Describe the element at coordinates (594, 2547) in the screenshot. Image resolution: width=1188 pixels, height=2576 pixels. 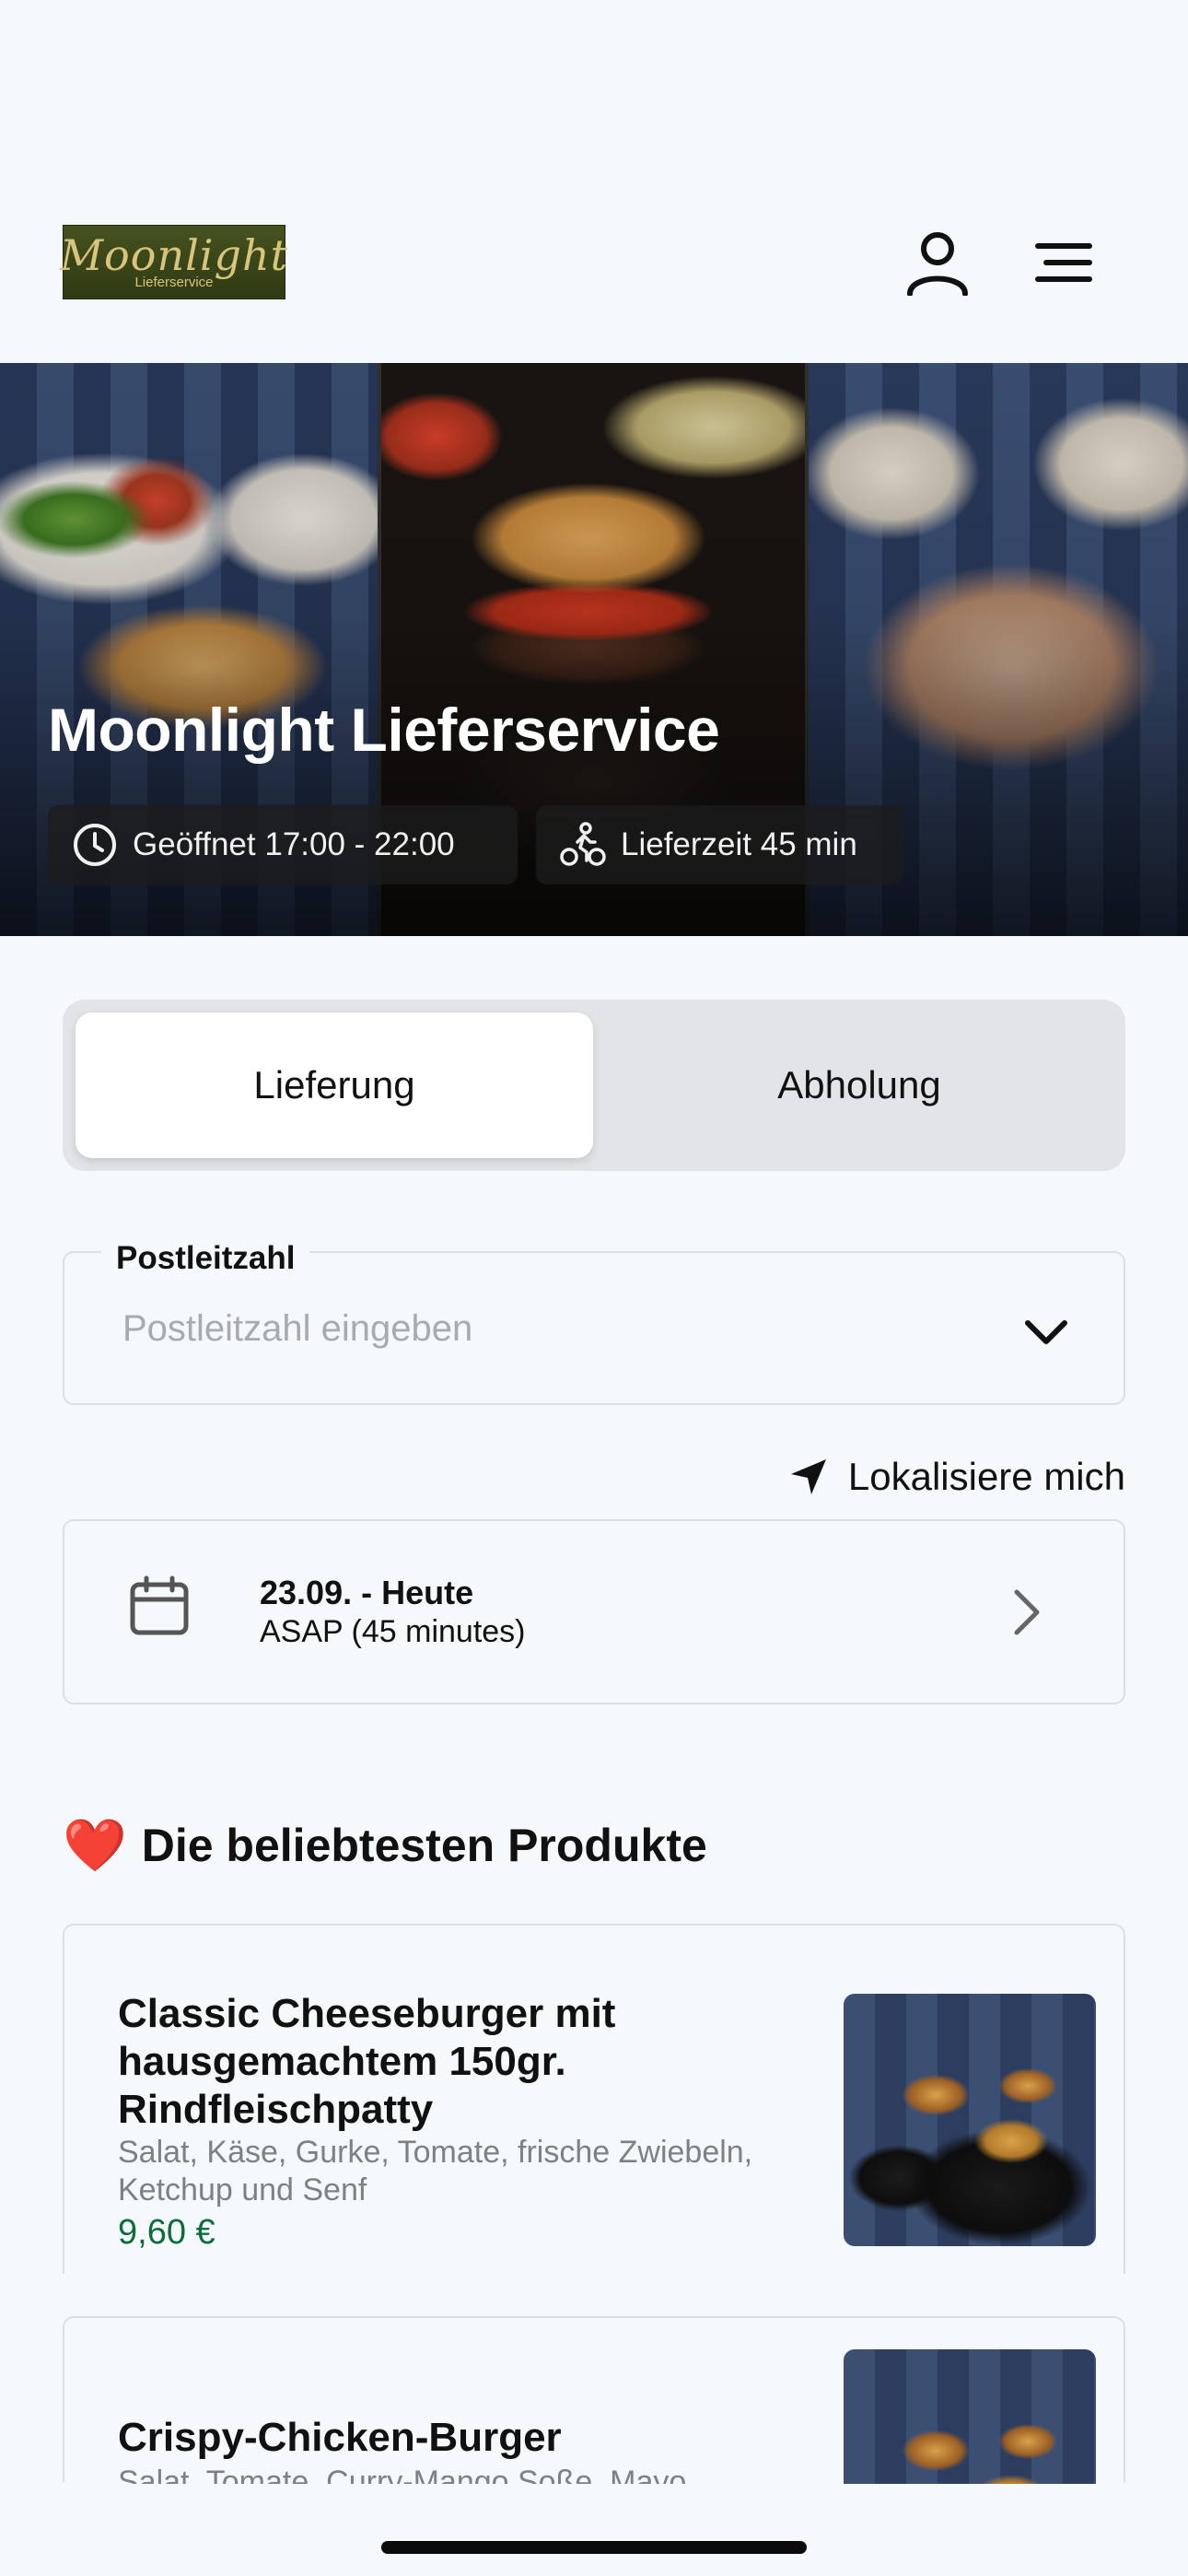
I see `home-indicator` at that location.